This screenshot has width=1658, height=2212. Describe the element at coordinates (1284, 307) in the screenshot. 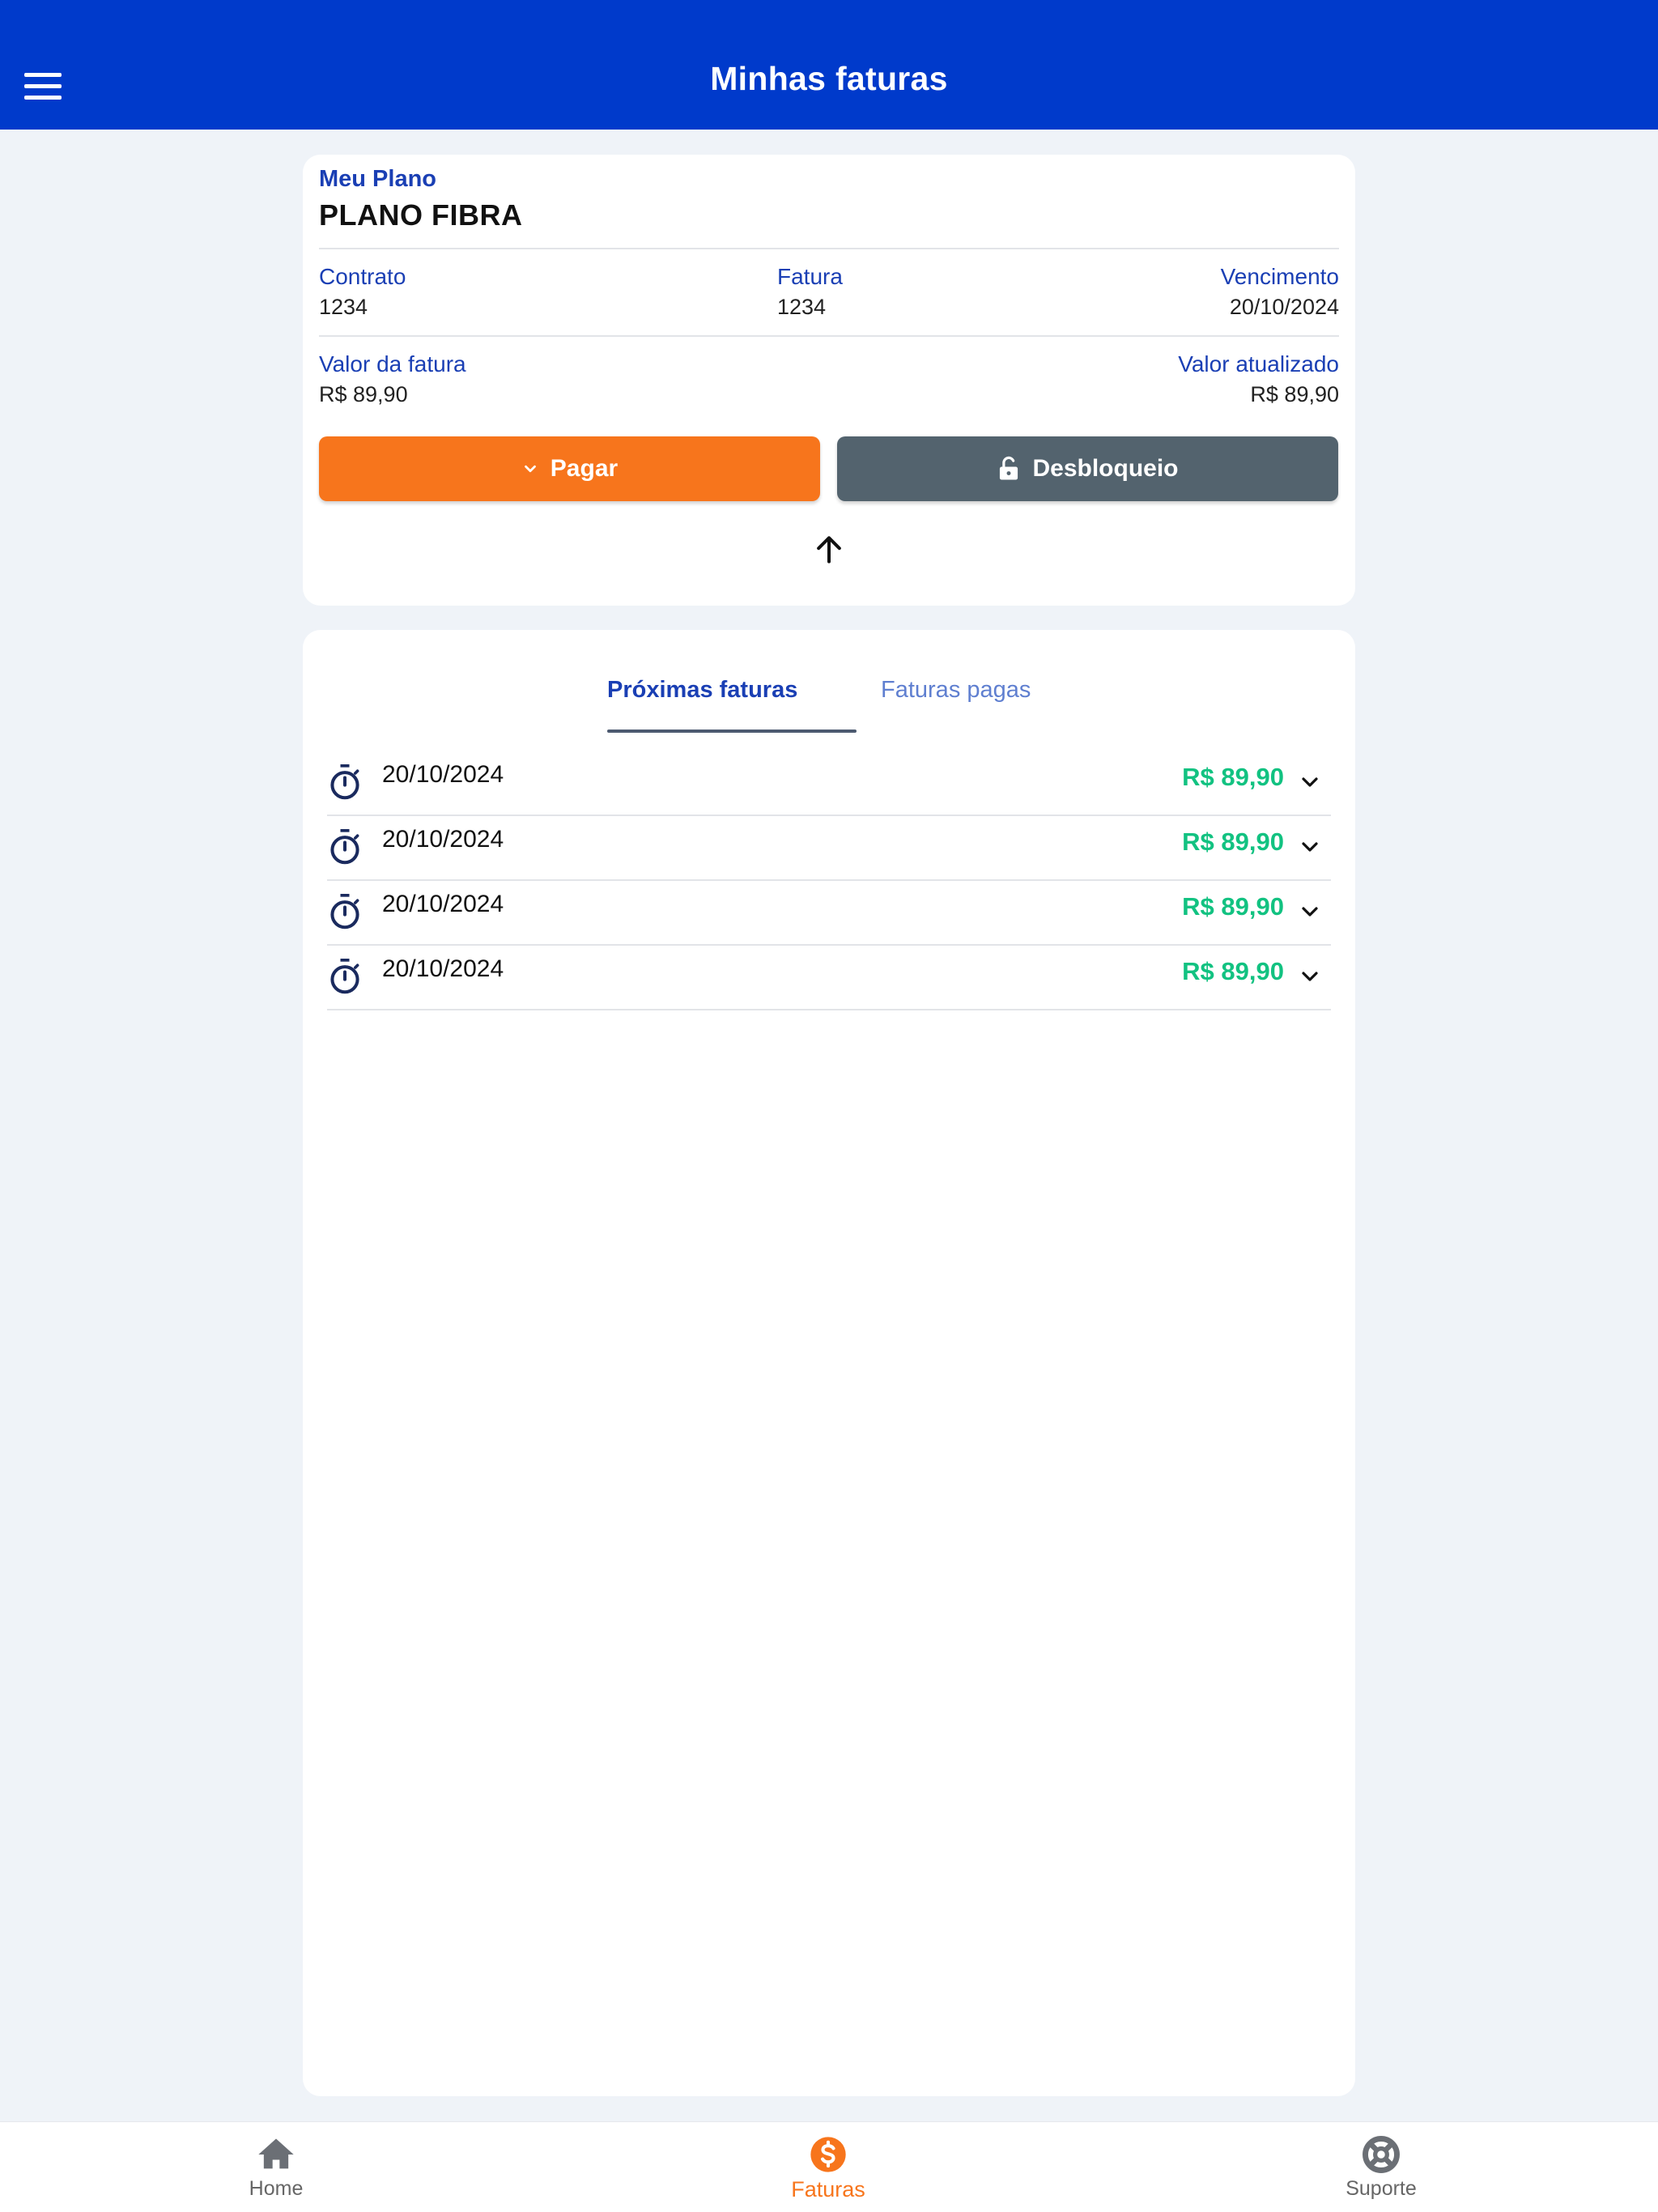

I see `due-value: 20/10/2024` at that location.